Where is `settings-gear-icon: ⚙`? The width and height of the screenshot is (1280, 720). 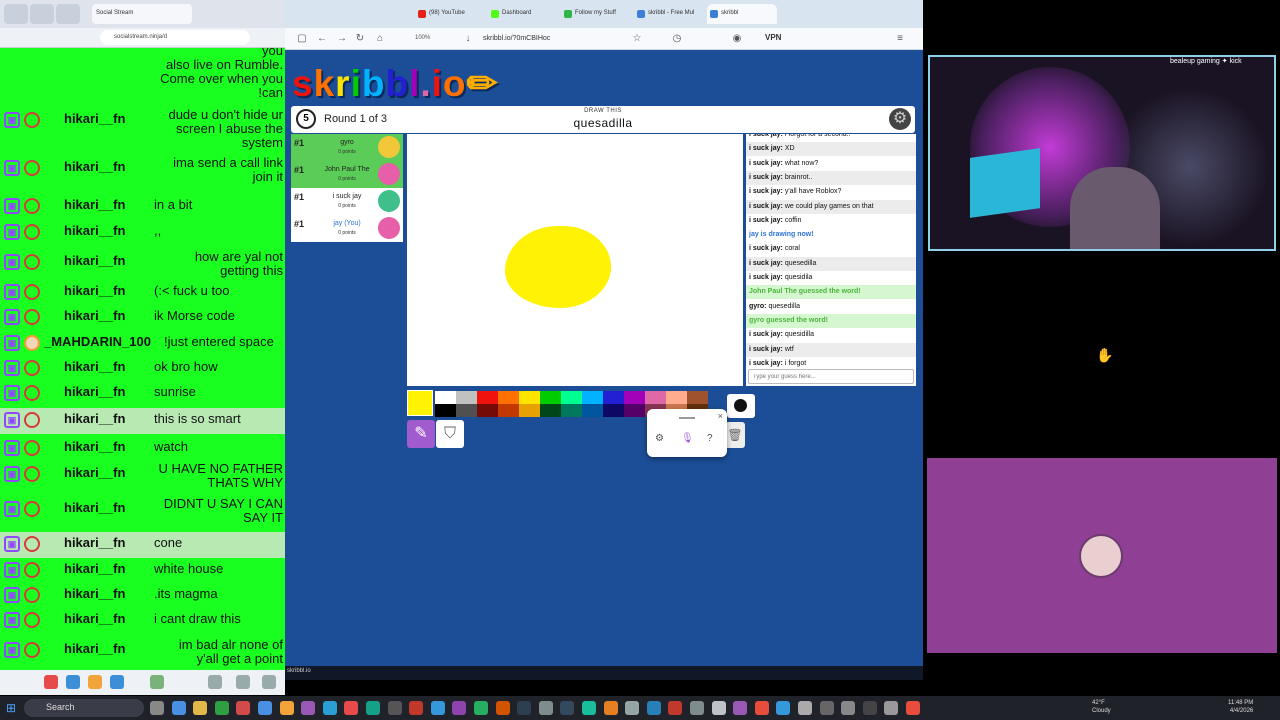 settings-gear-icon: ⚙ is located at coordinates (900, 119).